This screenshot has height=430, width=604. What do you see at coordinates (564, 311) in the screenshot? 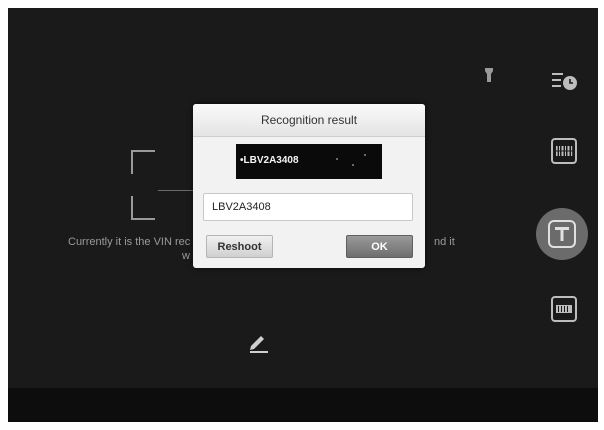
I see `vin-scan-icon` at bounding box center [564, 311].